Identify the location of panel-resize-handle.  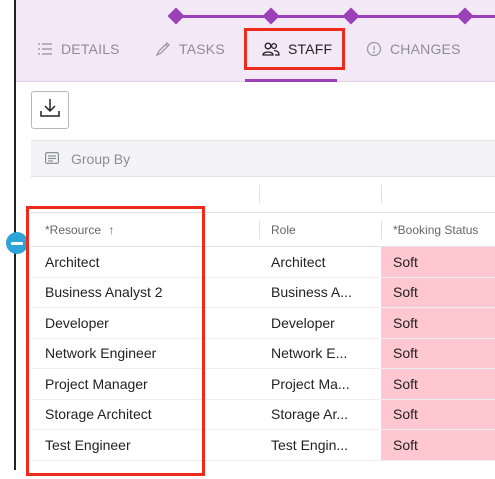
(17, 243).